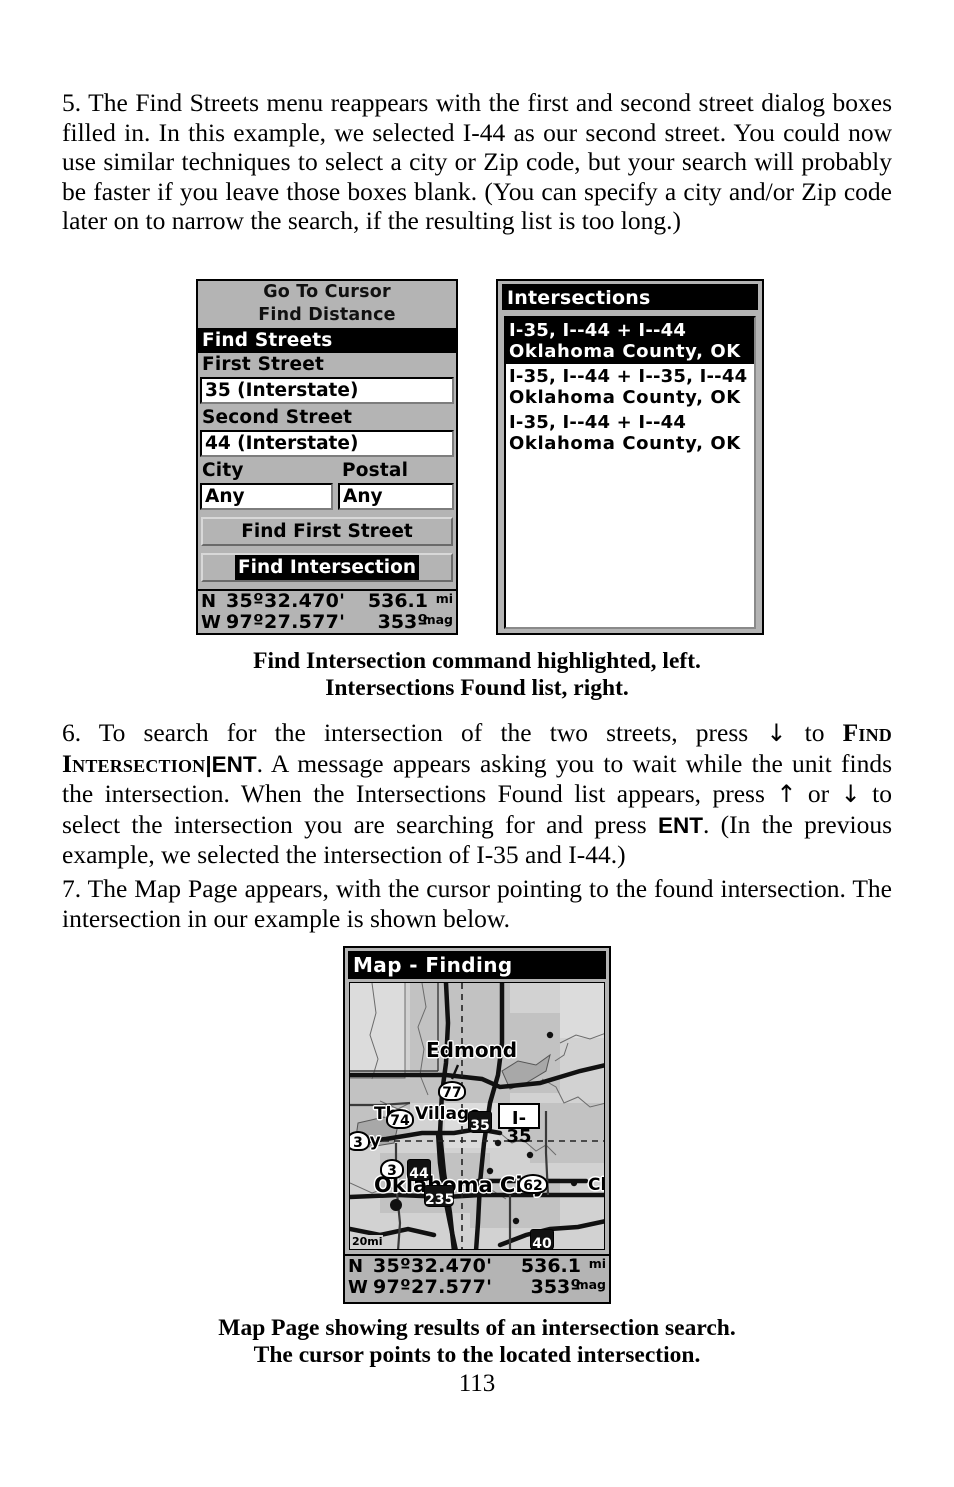 Image resolution: width=954 pixels, height=1487 pixels. I want to click on map-latitude-value: 35º32.470', so click(433, 1266).